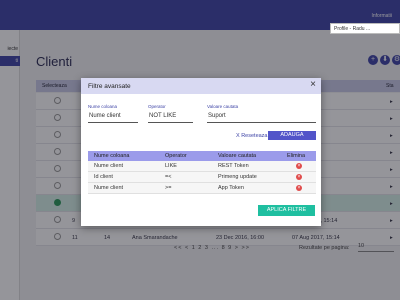 The width and height of the screenshot is (400, 300). Describe the element at coordinates (233, 166) in the screenshot. I see `filter-value: REST Token` at that location.